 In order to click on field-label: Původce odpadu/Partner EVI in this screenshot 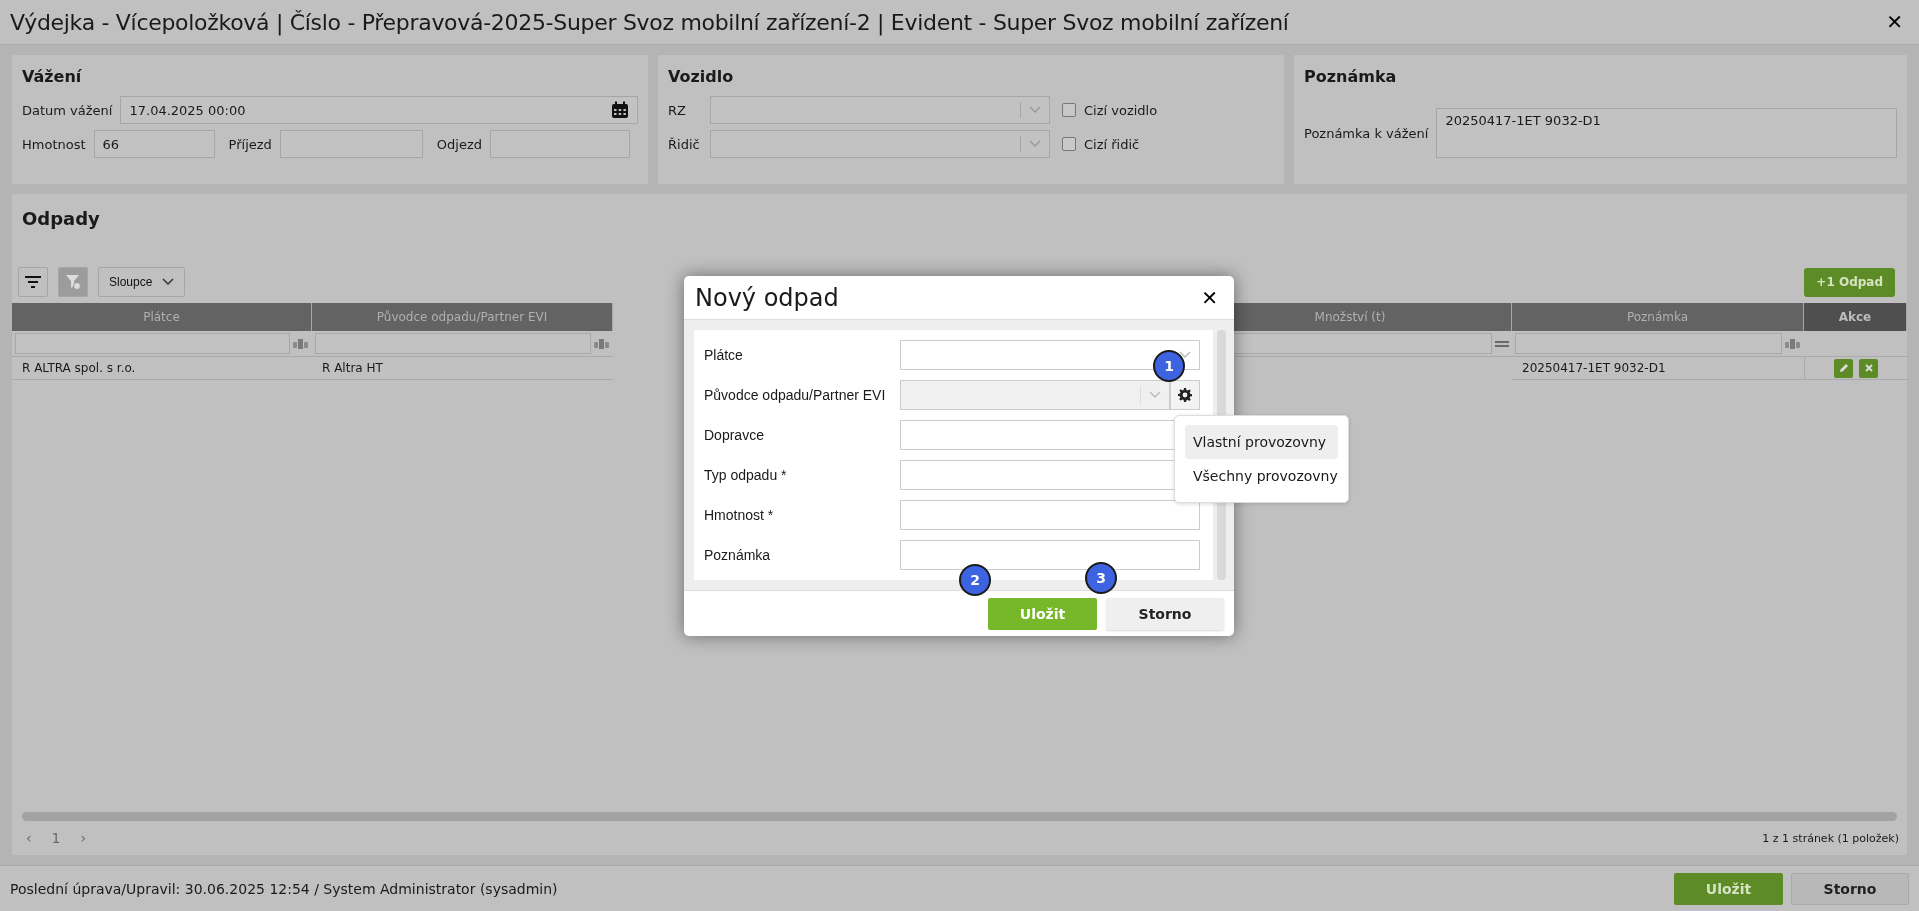, I will do `click(795, 395)`.